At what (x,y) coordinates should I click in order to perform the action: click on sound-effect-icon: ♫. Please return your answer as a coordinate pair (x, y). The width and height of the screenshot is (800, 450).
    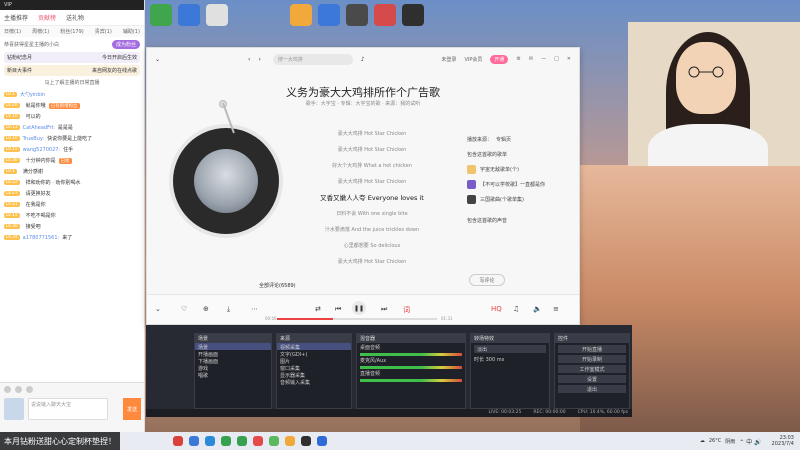
    Looking at the image, I should click on (516, 309).